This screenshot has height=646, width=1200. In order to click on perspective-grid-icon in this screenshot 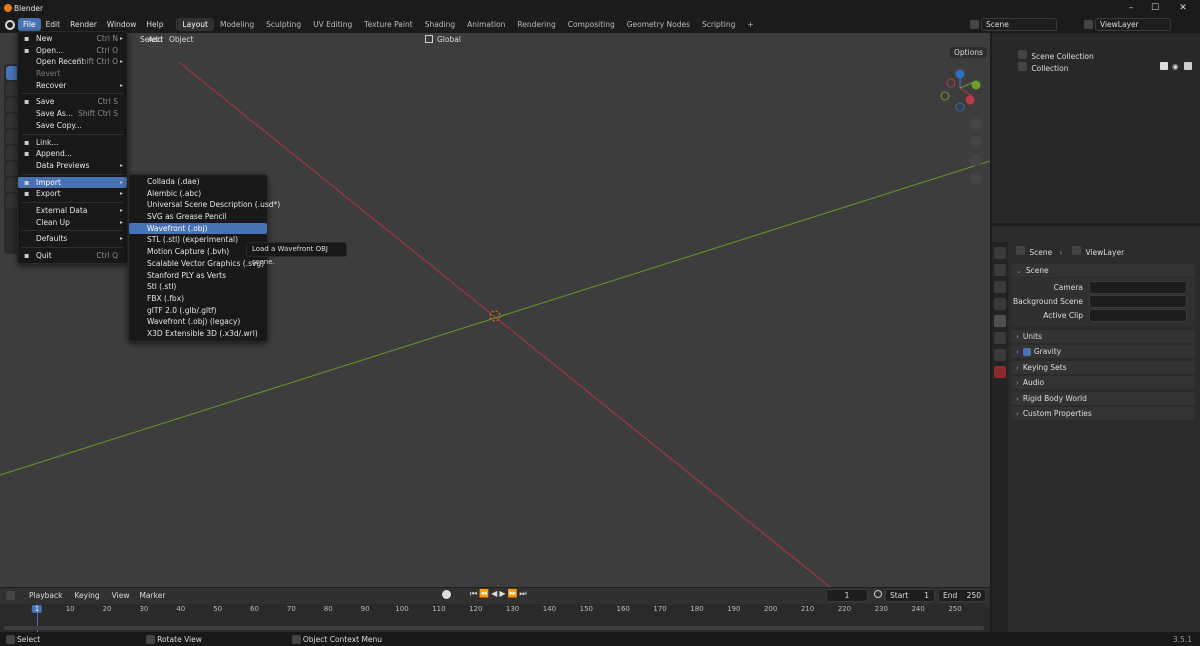, I will do `click(976, 178)`.